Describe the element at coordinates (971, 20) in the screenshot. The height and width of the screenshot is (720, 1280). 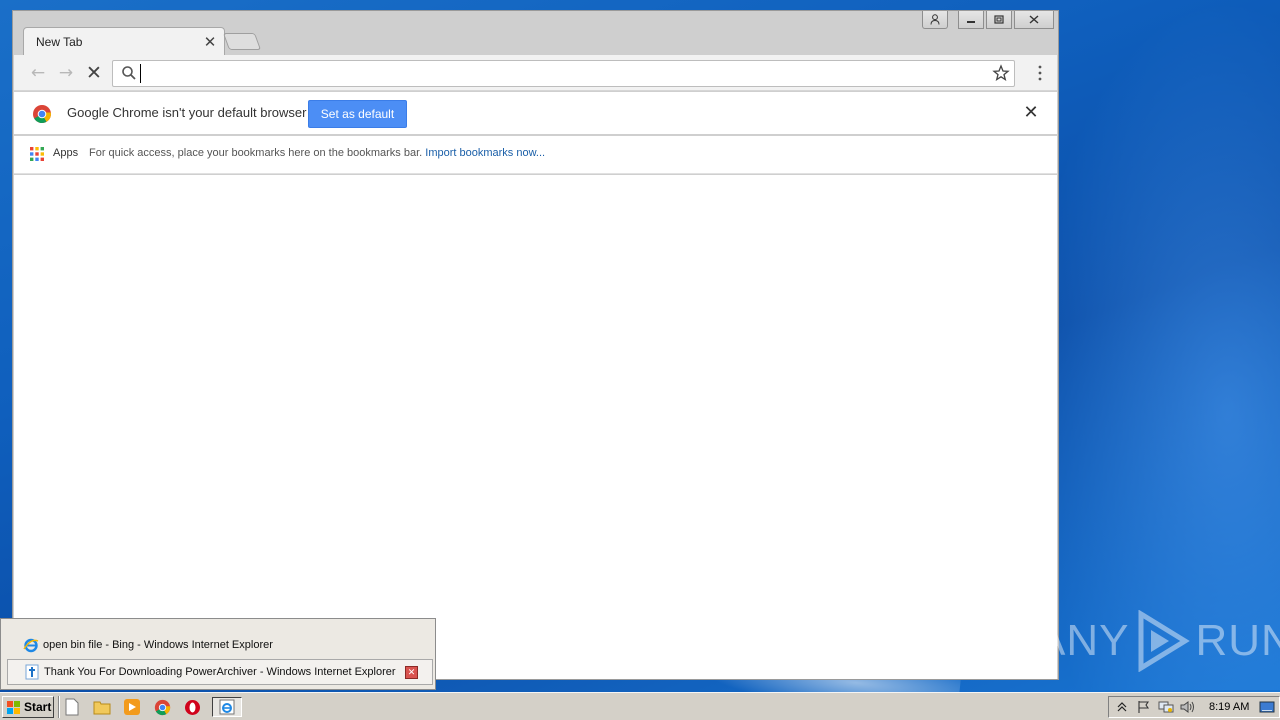
I see `minimize-button` at that location.